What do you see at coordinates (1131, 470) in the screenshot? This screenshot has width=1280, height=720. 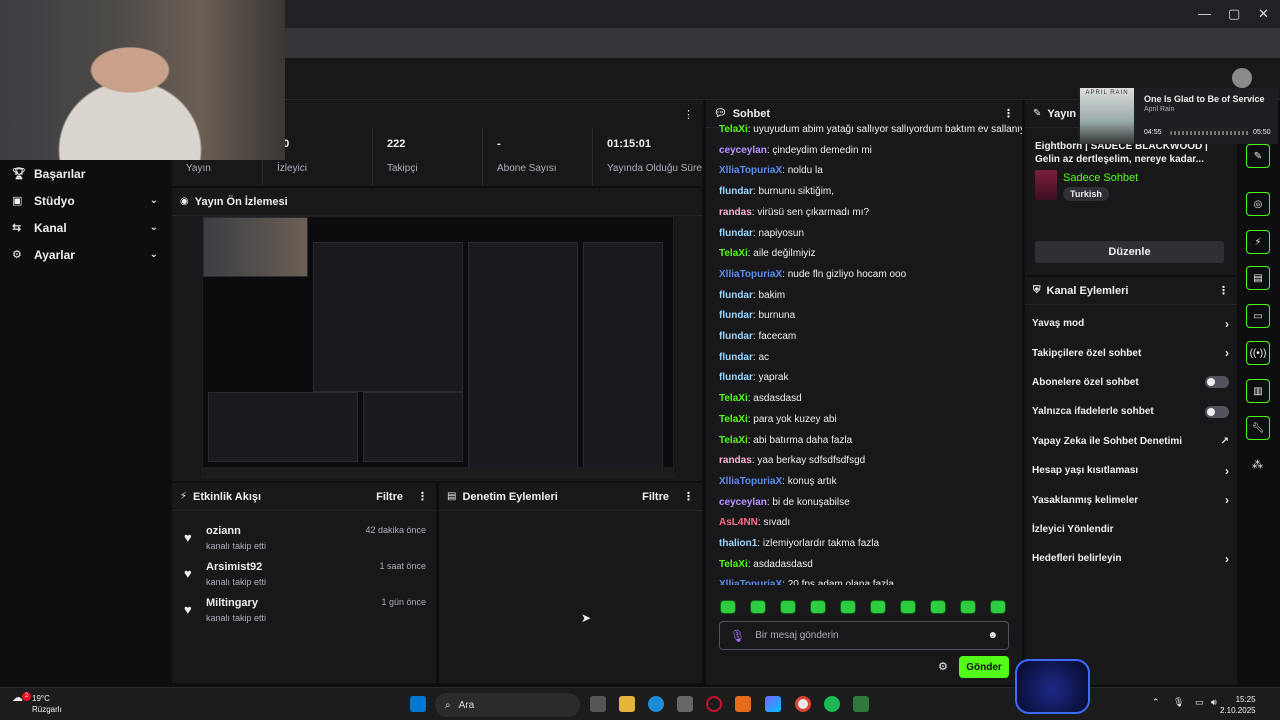 I see `channel-action-item: Hesap yaşı kısıtlaması ›` at bounding box center [1131, 470].